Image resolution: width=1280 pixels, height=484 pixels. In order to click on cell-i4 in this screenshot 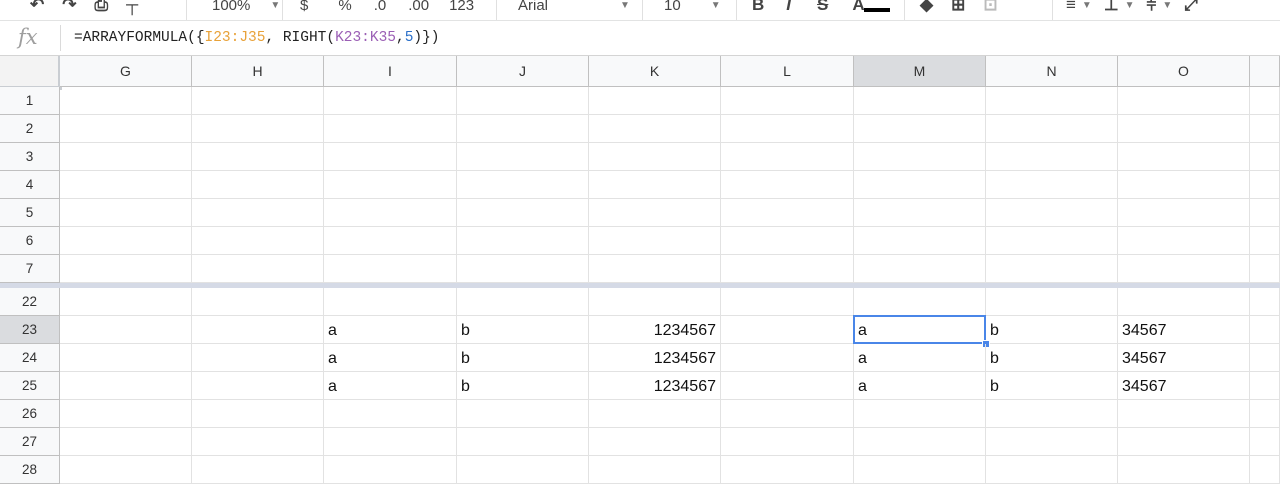, I will do `click(390, 185)`.